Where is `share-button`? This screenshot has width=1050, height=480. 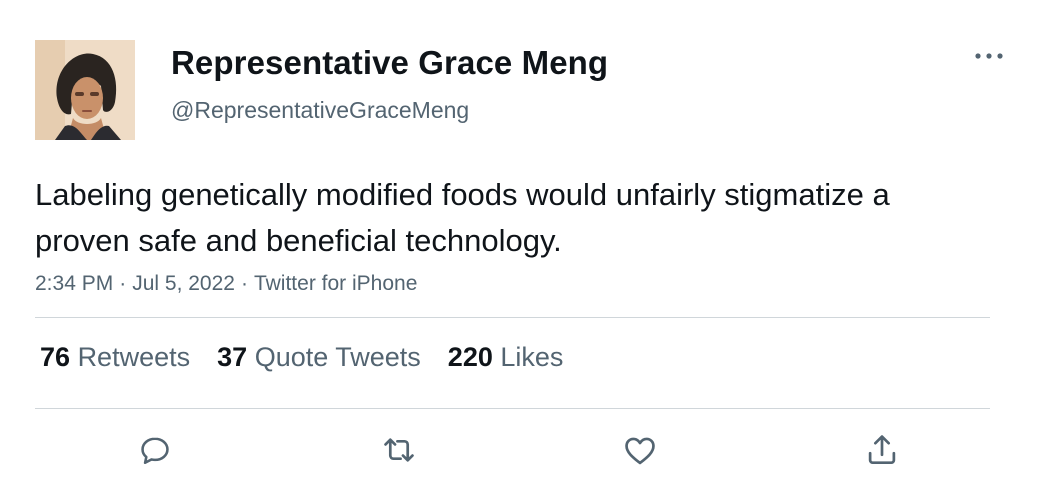 share-button is located at coordinates (882, 450).